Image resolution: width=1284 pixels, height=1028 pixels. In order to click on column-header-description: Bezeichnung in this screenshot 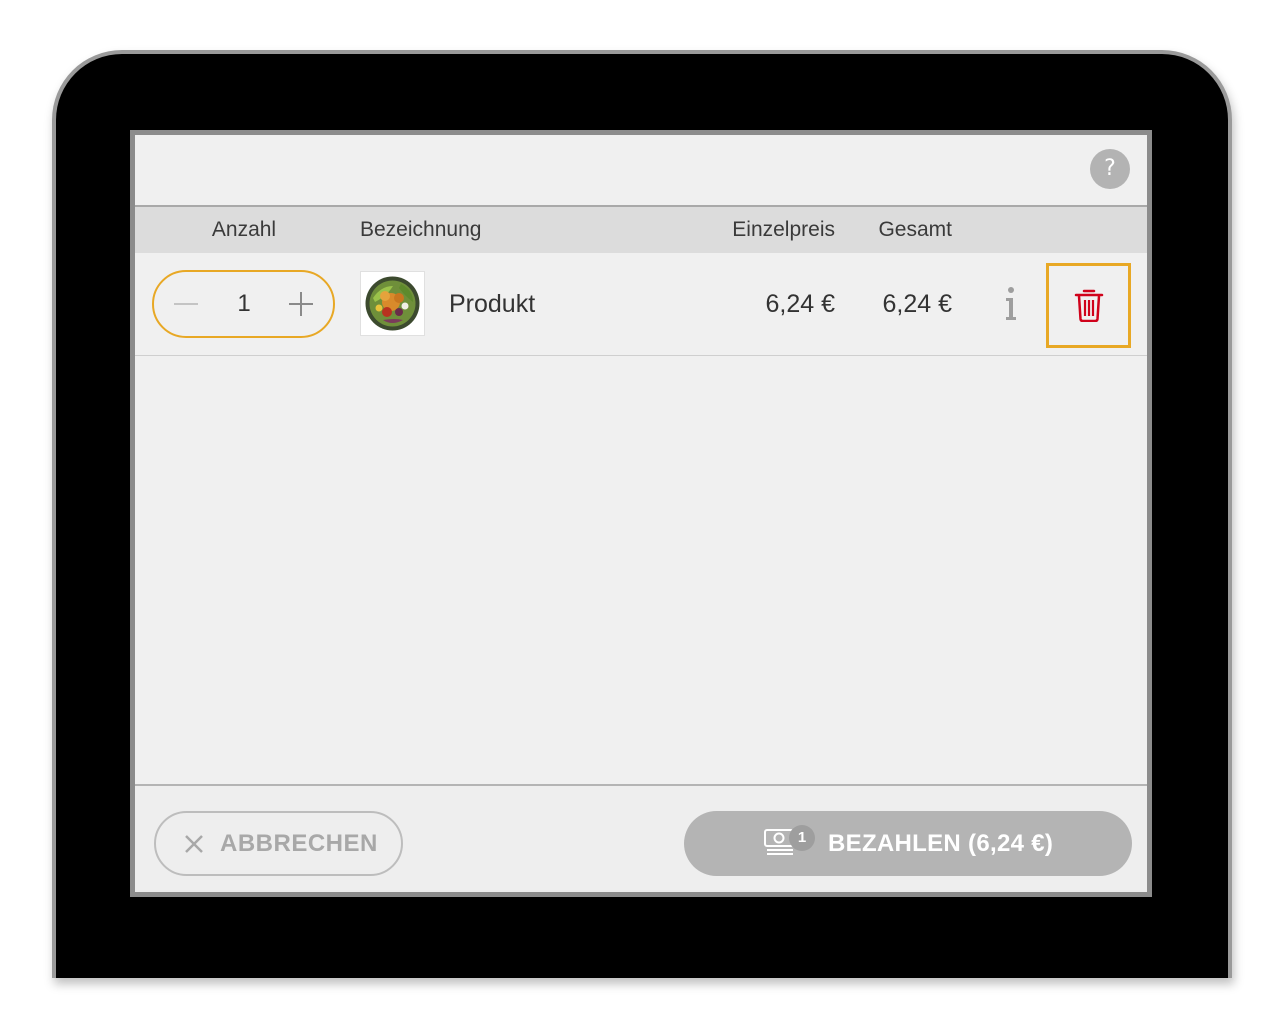, I will do `click(421, 229)`.